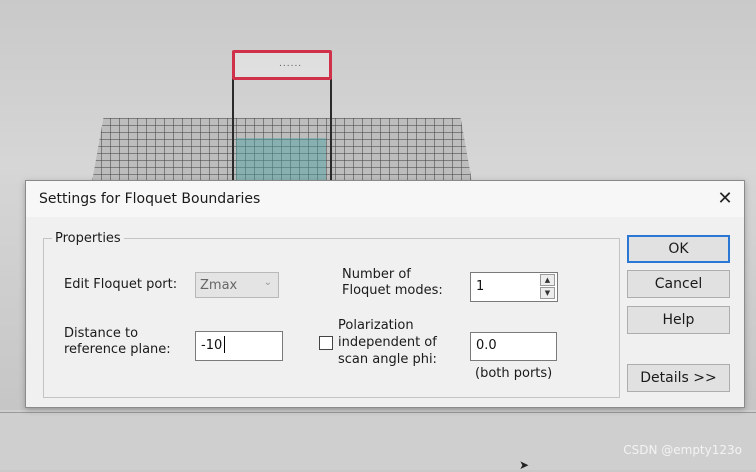  I want to click on divider, so click(378, 412).